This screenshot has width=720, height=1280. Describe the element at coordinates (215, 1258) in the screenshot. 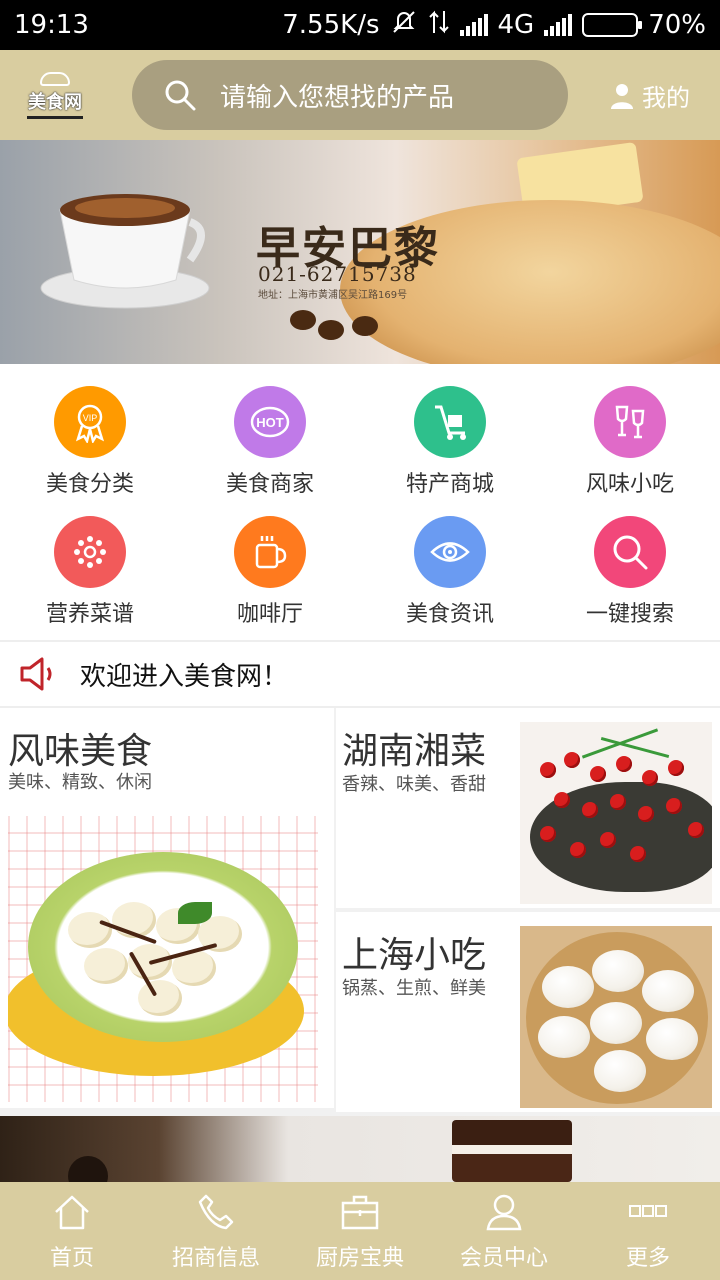

I see `nav-label: 招商信息` at that location.